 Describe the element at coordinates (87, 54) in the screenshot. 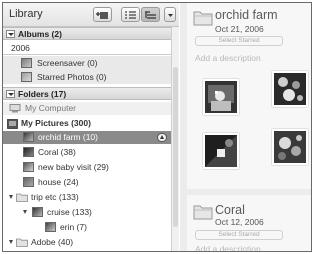

I see `year-divider` at that location.